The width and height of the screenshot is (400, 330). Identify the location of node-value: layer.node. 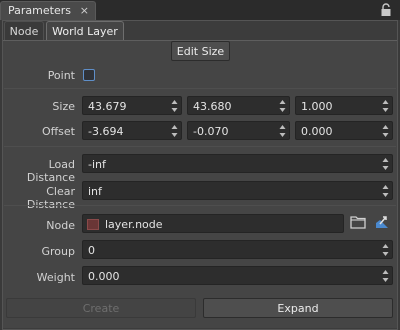
(134, 224).